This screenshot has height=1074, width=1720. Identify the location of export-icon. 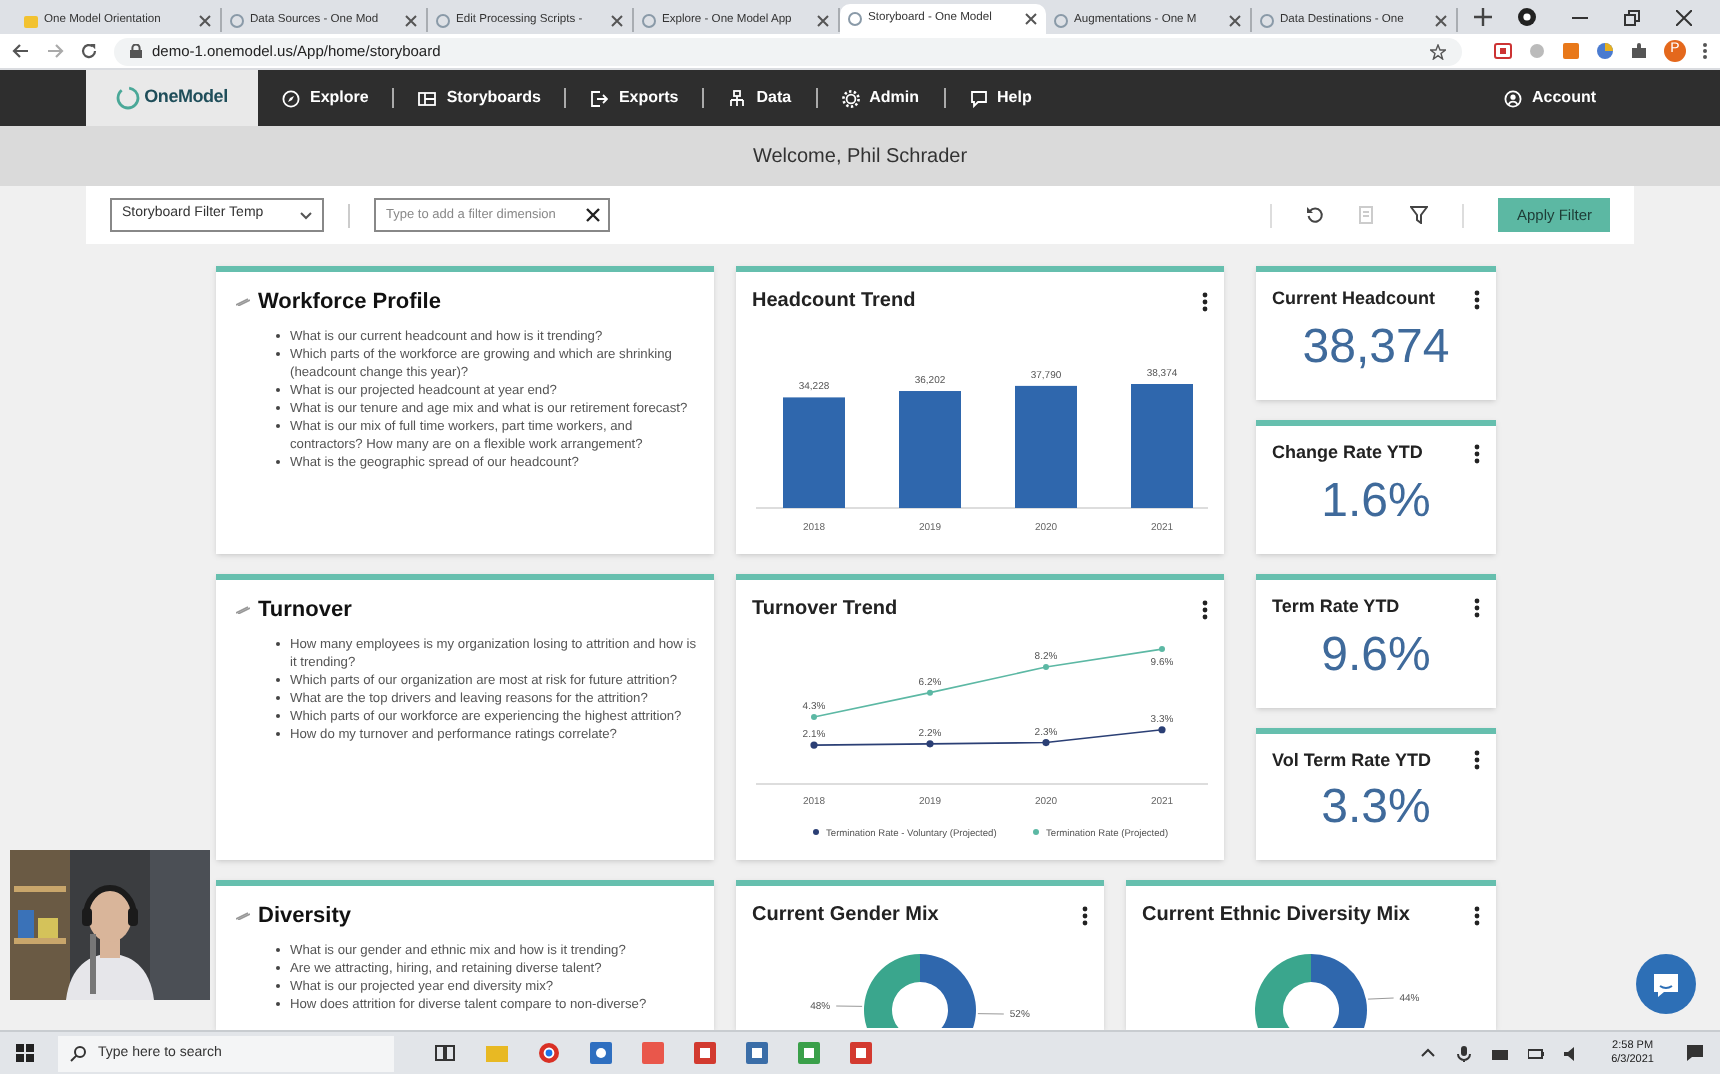
(599, 98).